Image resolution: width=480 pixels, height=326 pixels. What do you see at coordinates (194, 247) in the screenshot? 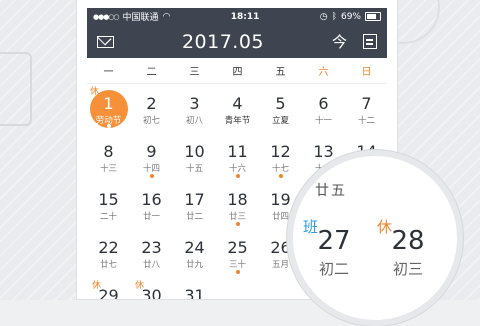
I see `day-number: 24` at bounding box center [194, 247].